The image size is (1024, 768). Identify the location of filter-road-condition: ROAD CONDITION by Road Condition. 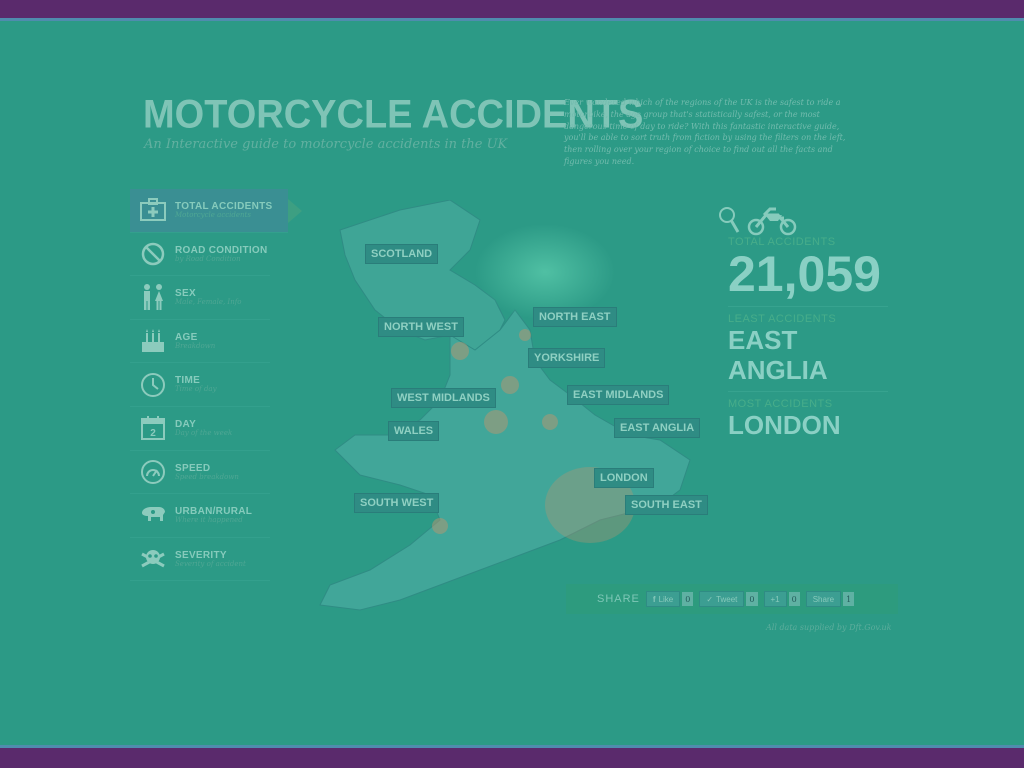
(200, 255).